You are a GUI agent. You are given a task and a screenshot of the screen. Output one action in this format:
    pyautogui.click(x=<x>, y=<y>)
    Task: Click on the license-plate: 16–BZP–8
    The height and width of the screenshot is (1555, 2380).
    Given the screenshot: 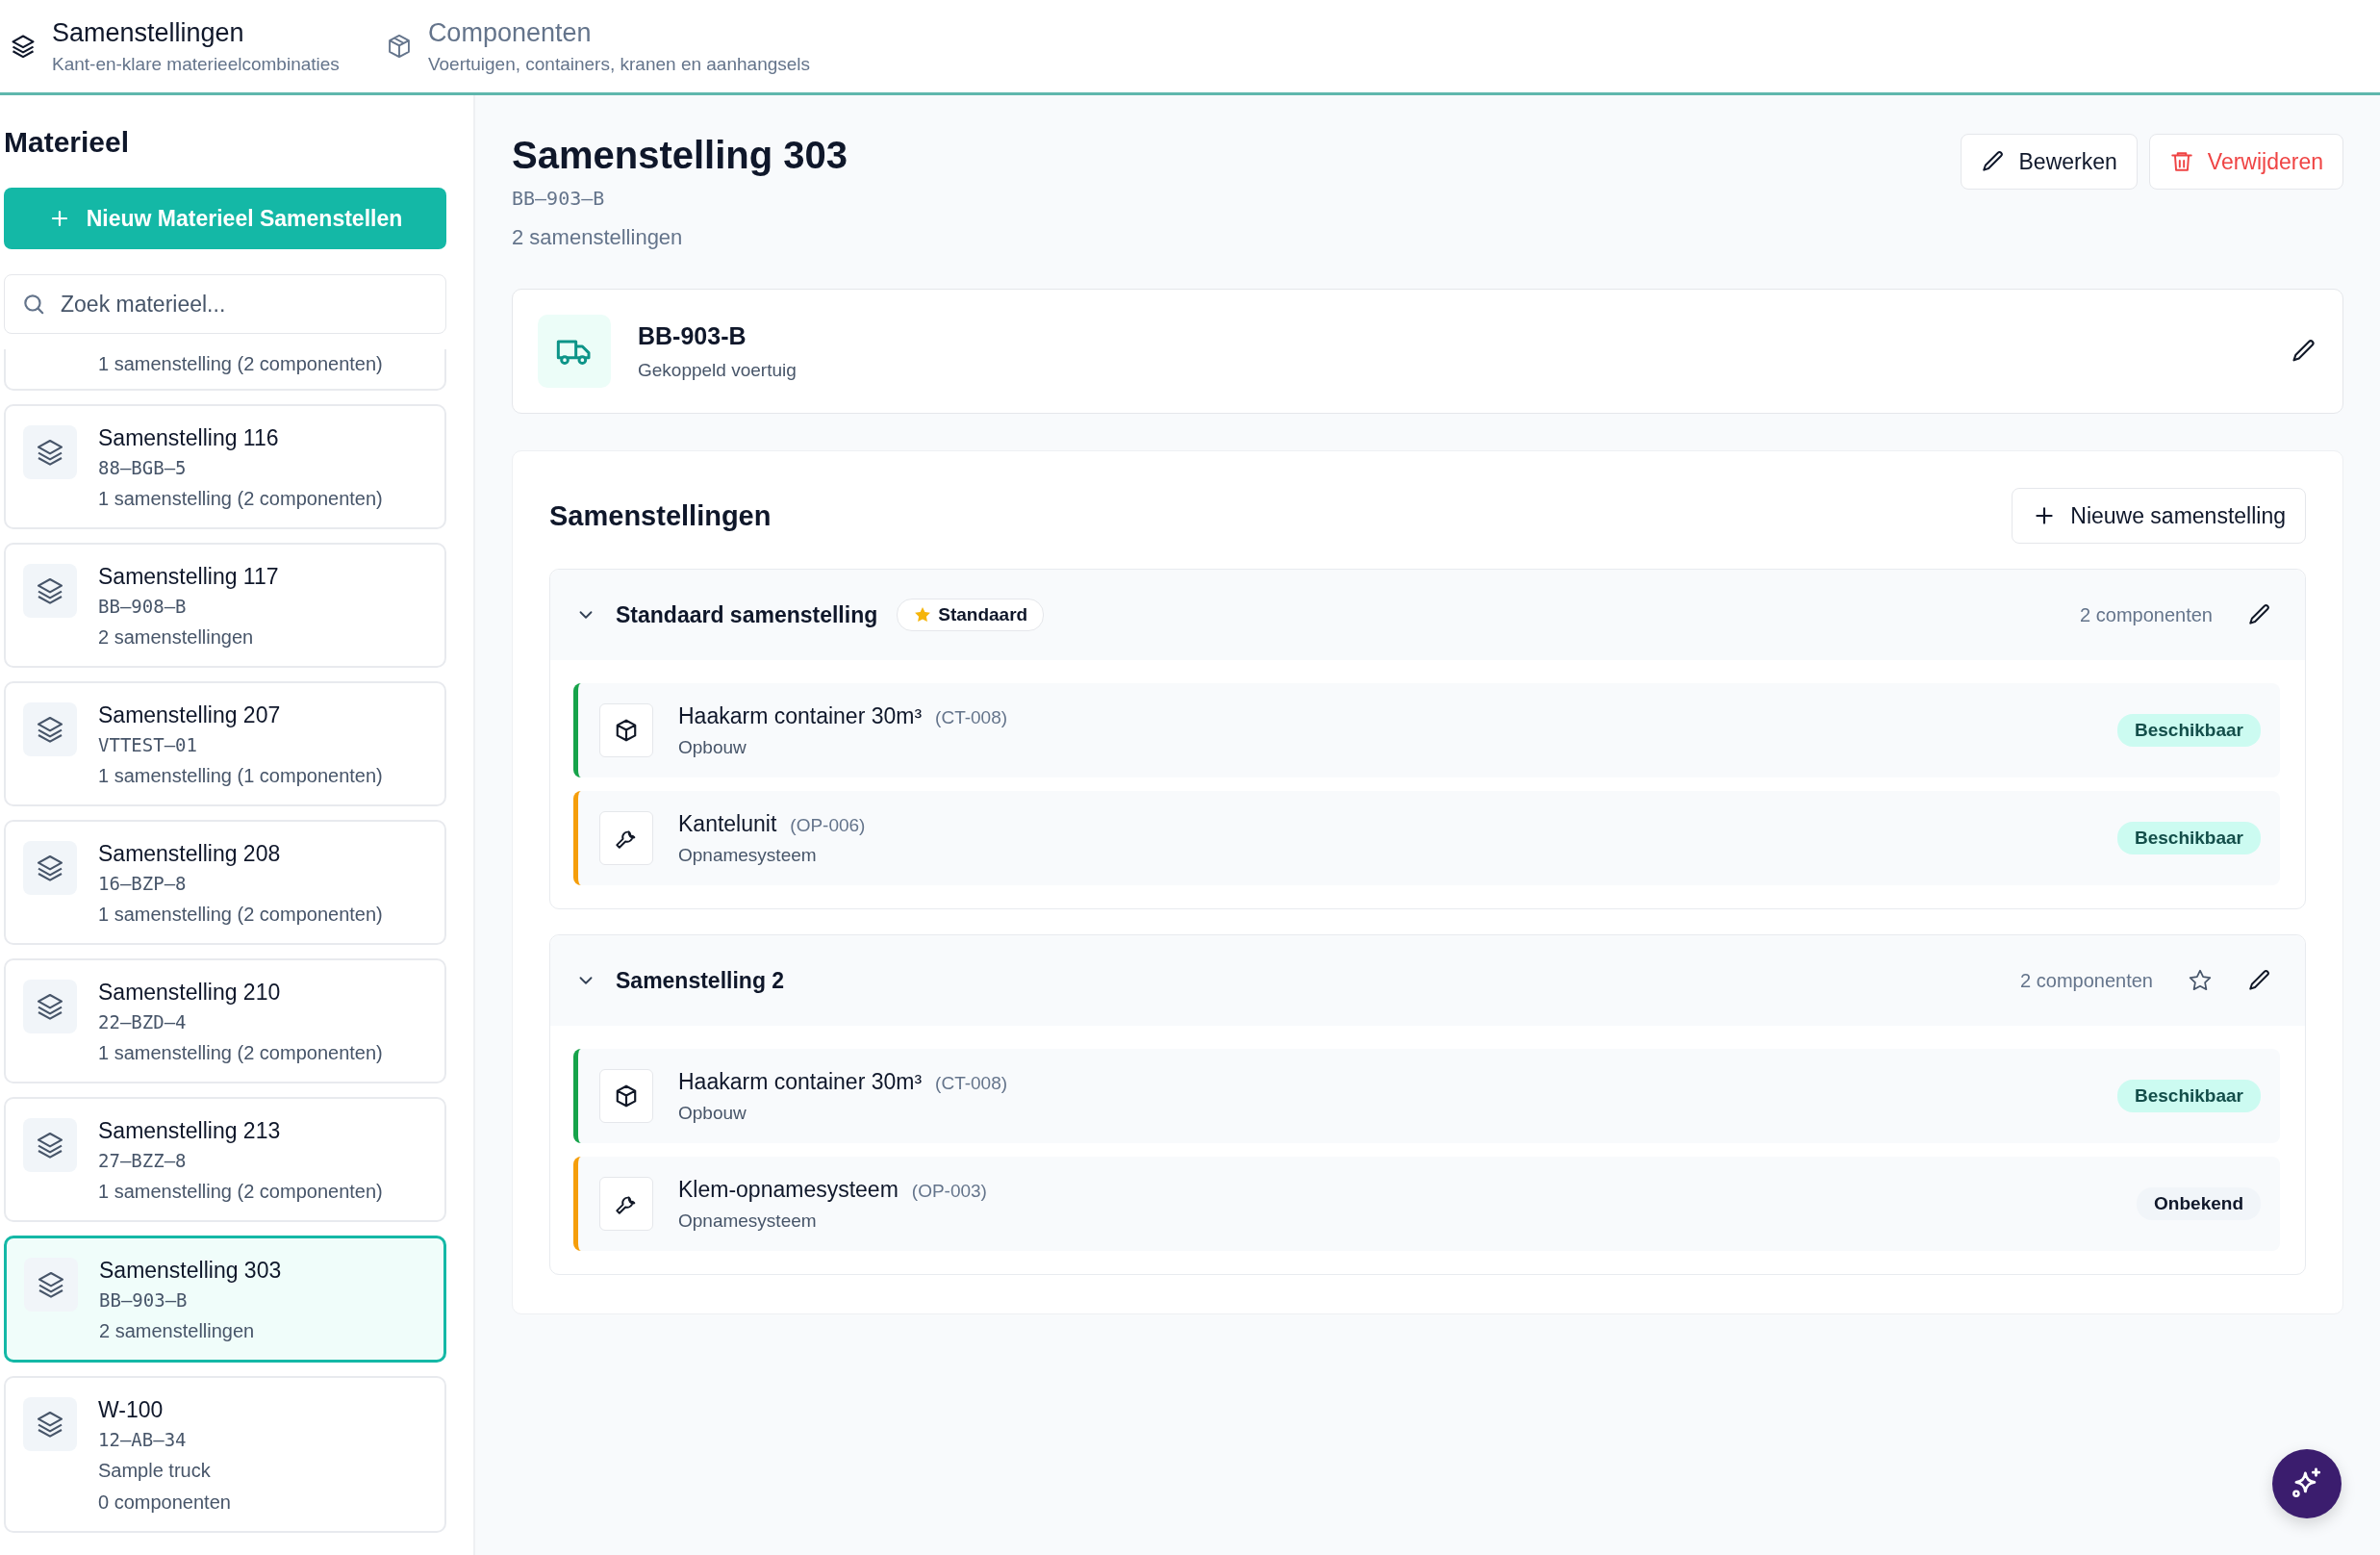 What is the action you would take?
    pyautogui.click(x=143, y=883)
    